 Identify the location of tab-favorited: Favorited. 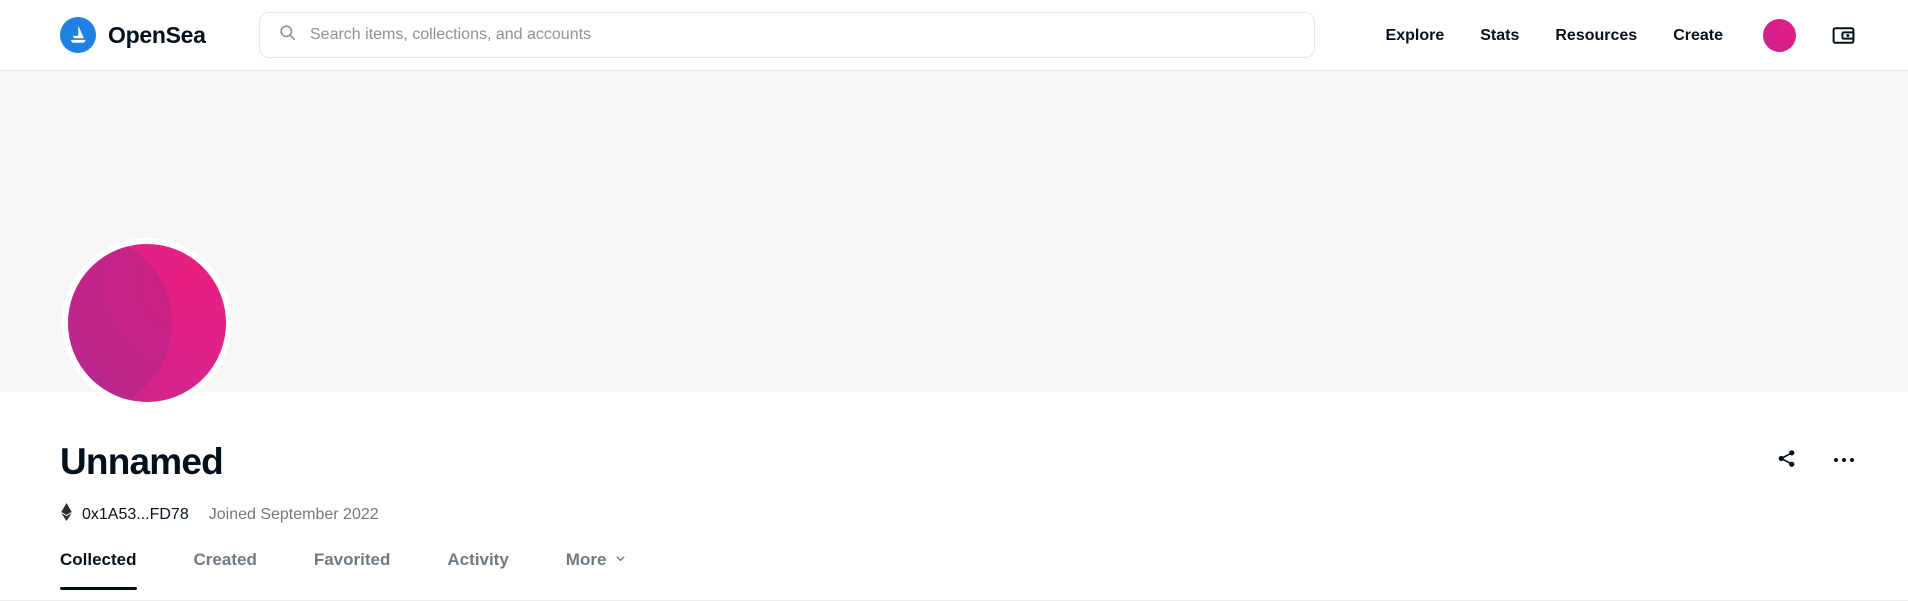
(352, 564).